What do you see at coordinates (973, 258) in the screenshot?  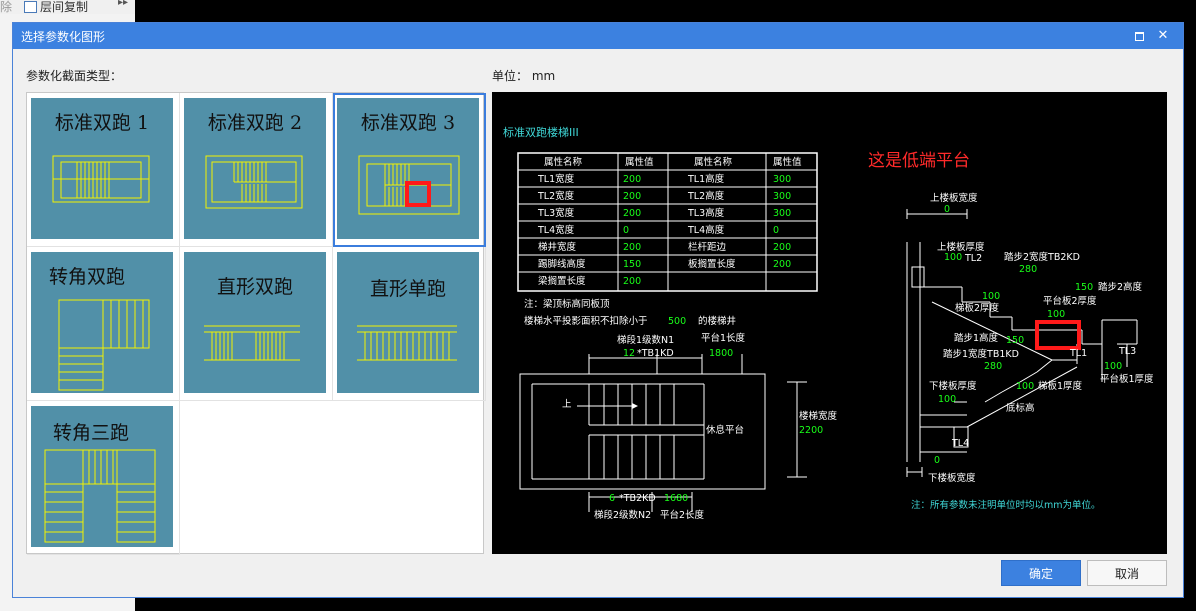 I see `section-label: TL2` at bounding box center [973, 258].